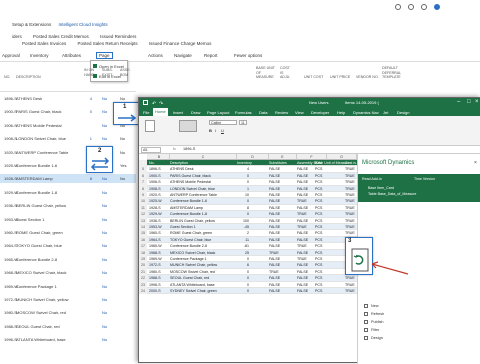  Describe the element at coordinates (189, 149) in the screenshot. I see `formula-input: 1896-S` at that location.